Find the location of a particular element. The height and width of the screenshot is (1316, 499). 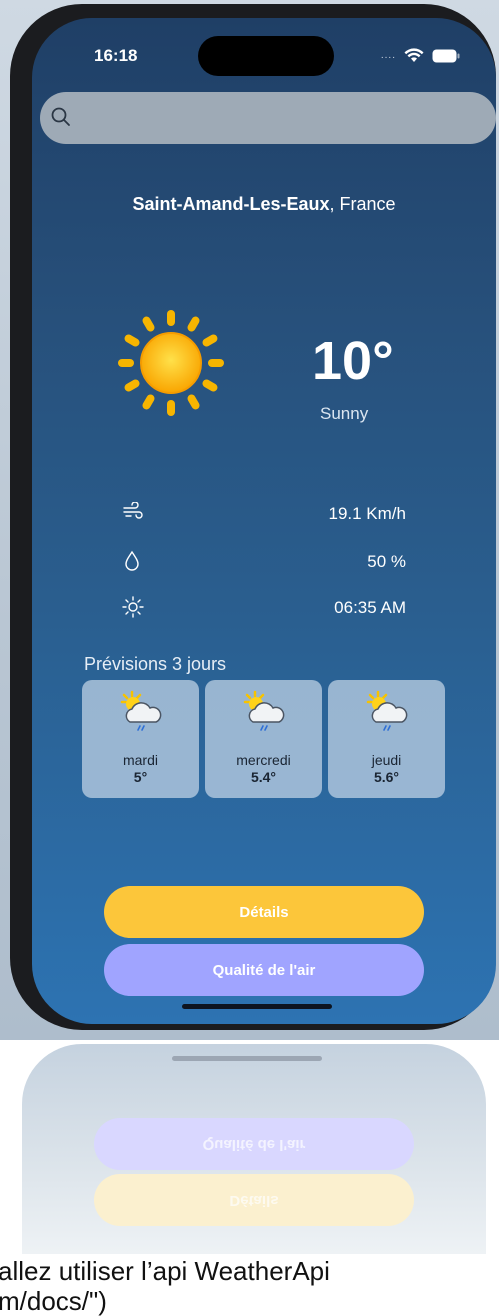

forecast-day: jeudi is located at coordinates (386, 760).